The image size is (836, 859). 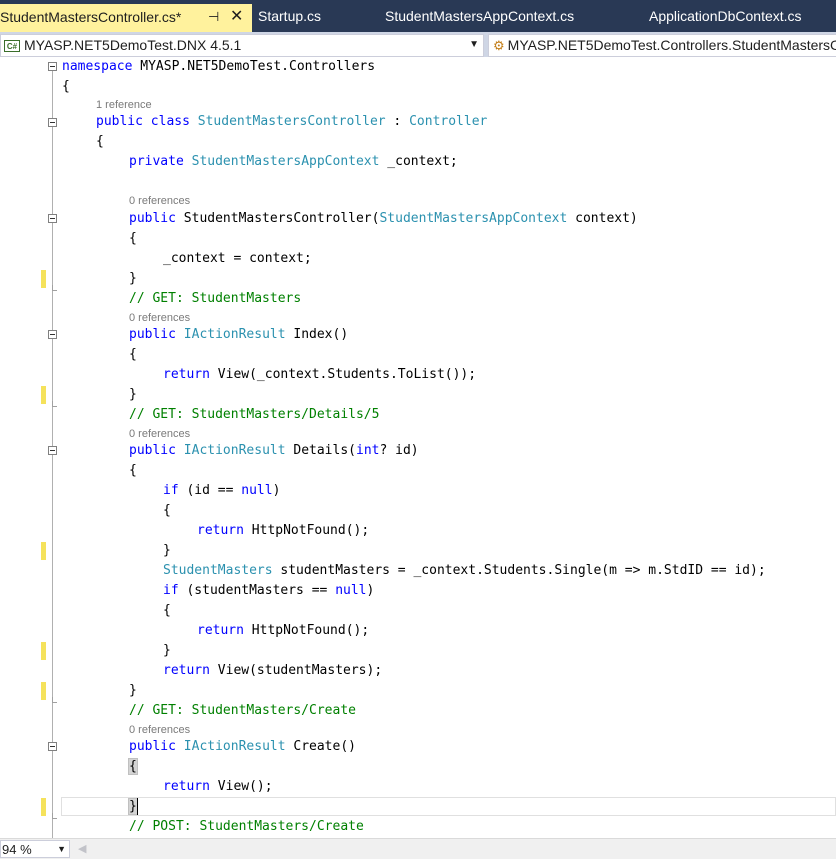 What do you see at coordinates (61, 849) in the screenshot?
I see `chevron-down-icon: ▼` at bounding box center [61, 849].